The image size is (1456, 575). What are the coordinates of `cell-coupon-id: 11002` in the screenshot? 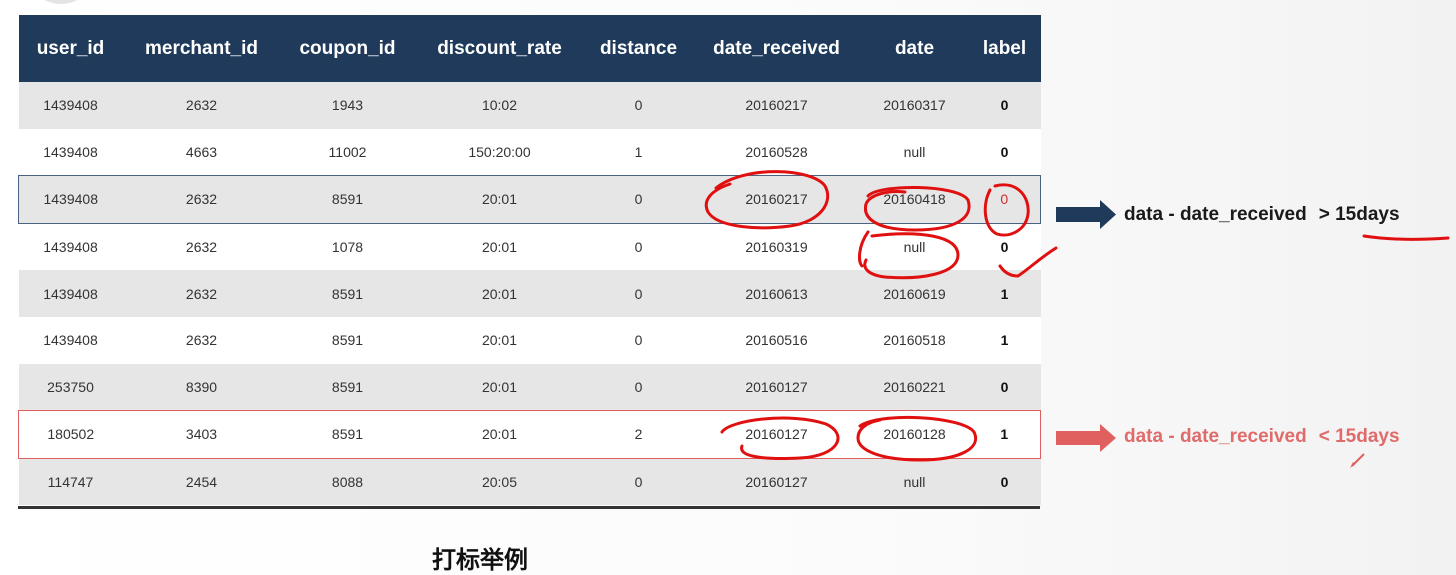 It's located at (347, 152).